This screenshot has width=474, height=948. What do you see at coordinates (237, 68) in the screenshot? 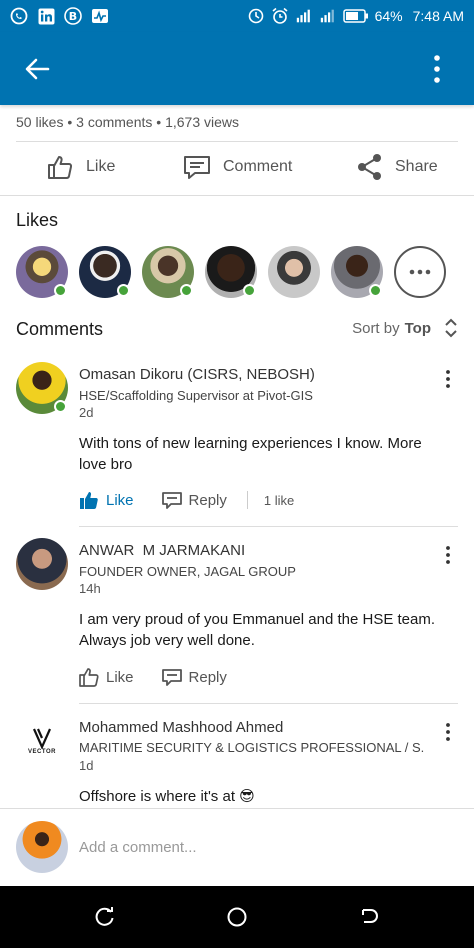
I see `app-bar` at bounding box center [237, 68].